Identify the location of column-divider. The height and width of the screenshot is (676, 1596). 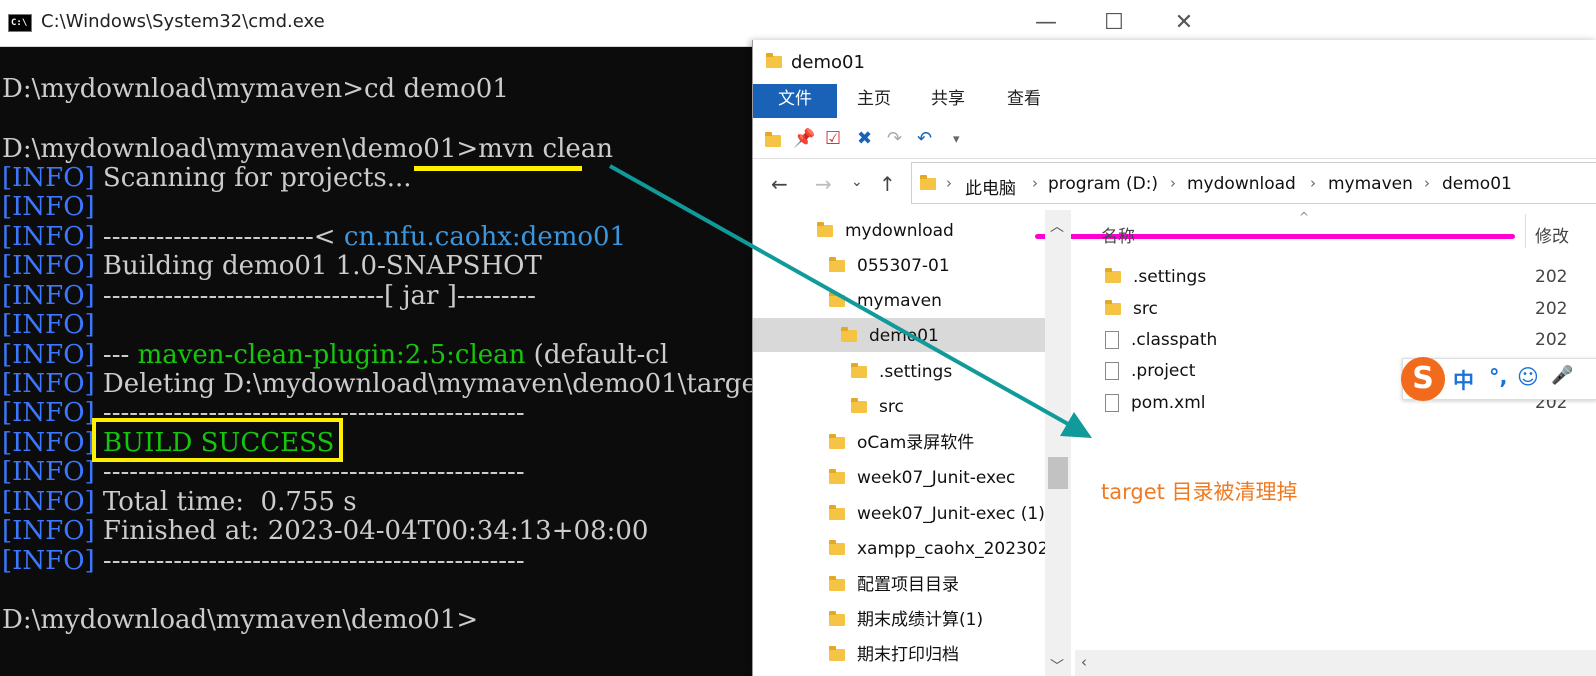
(1525, 231).